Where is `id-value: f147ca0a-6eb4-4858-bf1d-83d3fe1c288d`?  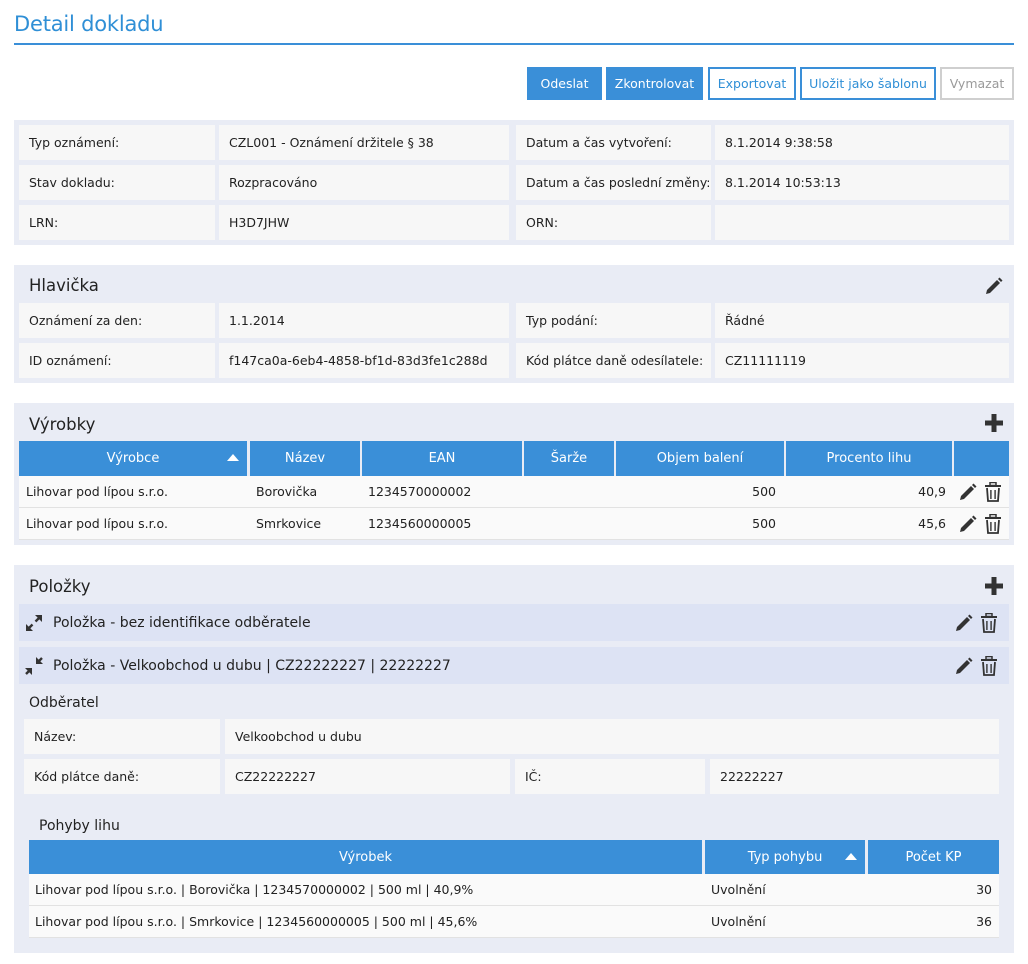 id-value: f147ca0a-6eb4-4858-bf1d-83d3fe1c288d is located at coordinates (364, 360).